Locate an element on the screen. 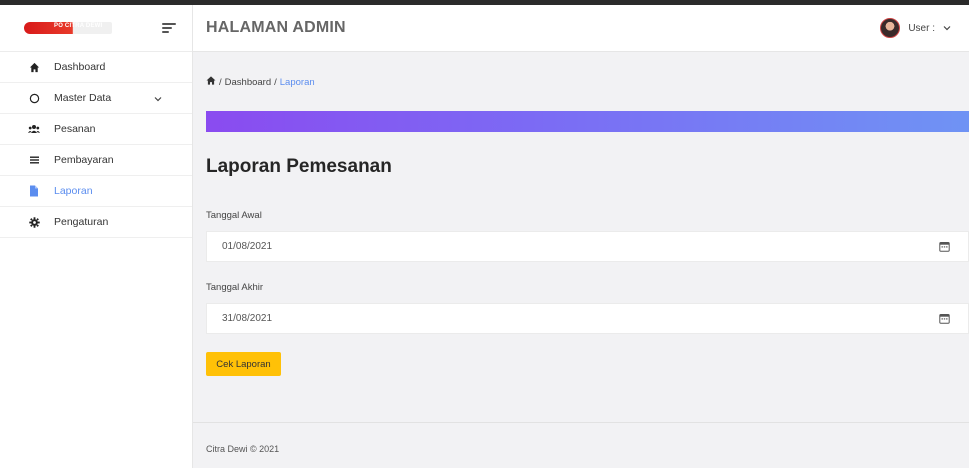 The width and height of the screenshot is (969, 468). list-icon is located at coordinates (34, 160).